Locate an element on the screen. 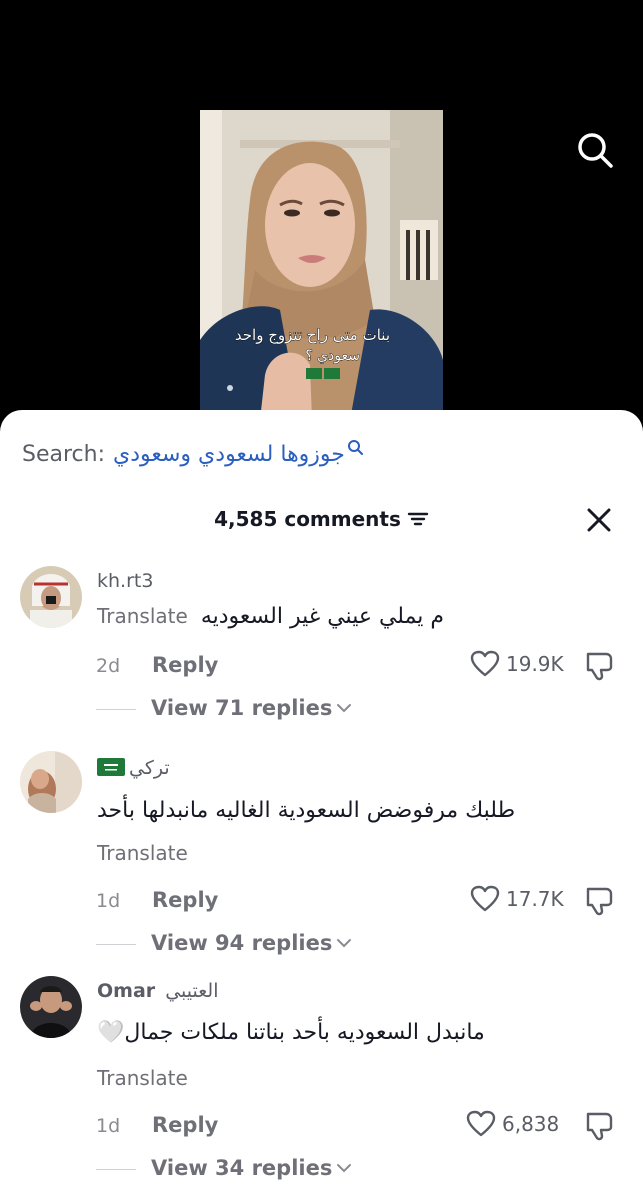 The height and width of the screenshot is (1199, 643). comment-count-header: 4,585 comments is located at coordinates (321, 519).